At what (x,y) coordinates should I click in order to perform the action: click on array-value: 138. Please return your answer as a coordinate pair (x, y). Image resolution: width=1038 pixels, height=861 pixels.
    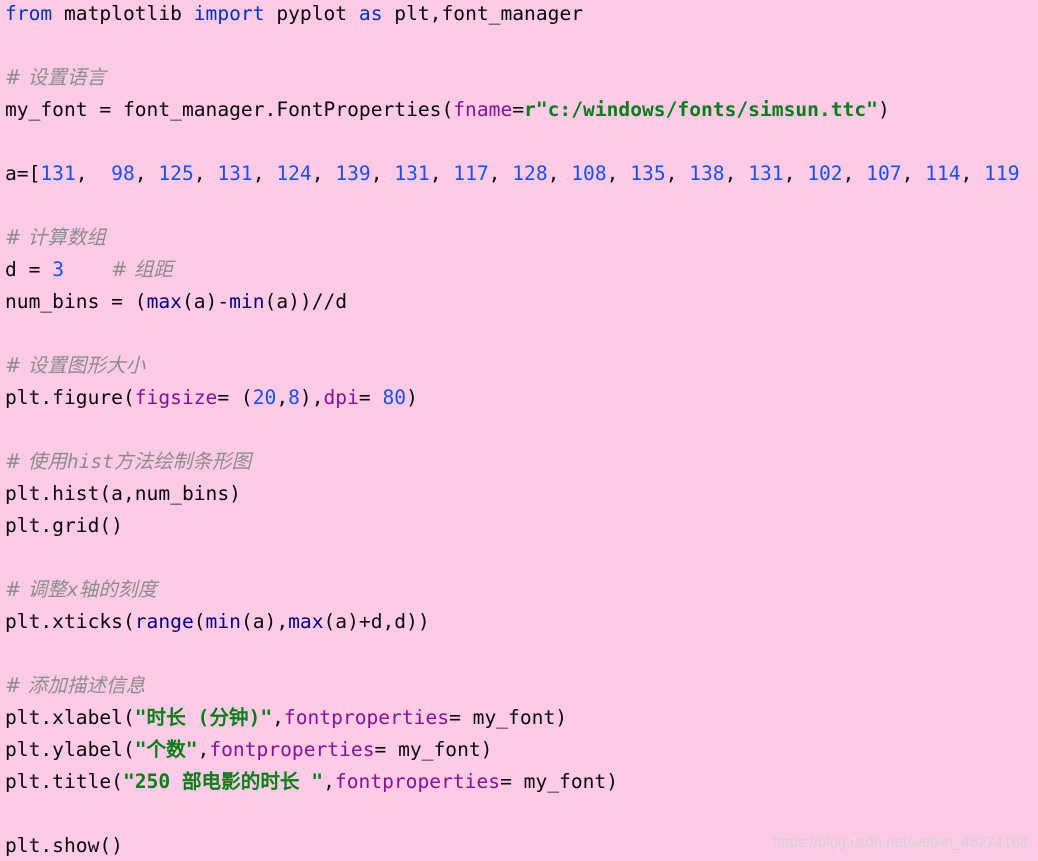
    Looking at the image, I should click on (707, 173).